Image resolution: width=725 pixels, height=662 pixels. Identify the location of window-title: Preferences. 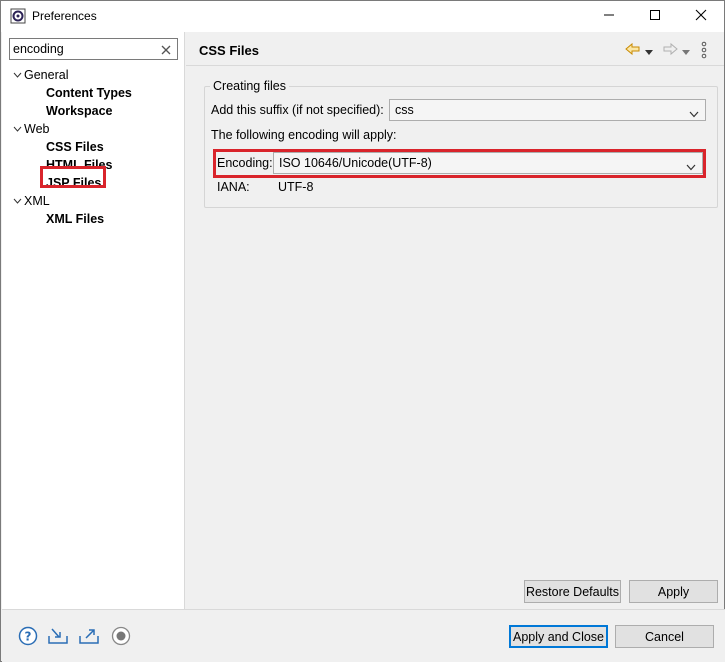
(64, 16).